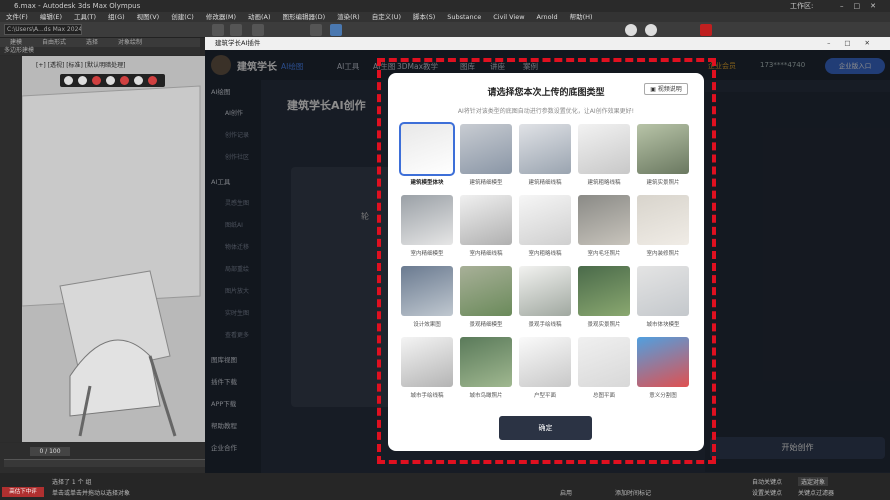 Image resolution: width=890 pixels, height=500 pixels. I want to click on confirm-button: 确定, so click(545, 428).